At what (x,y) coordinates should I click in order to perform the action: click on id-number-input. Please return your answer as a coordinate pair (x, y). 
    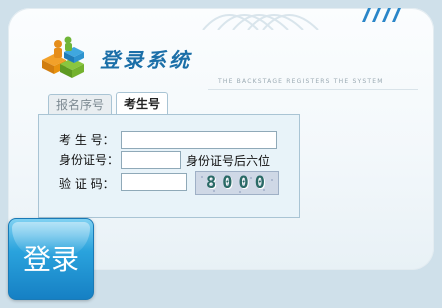
    Looking at the image, I should click on (151, 160).